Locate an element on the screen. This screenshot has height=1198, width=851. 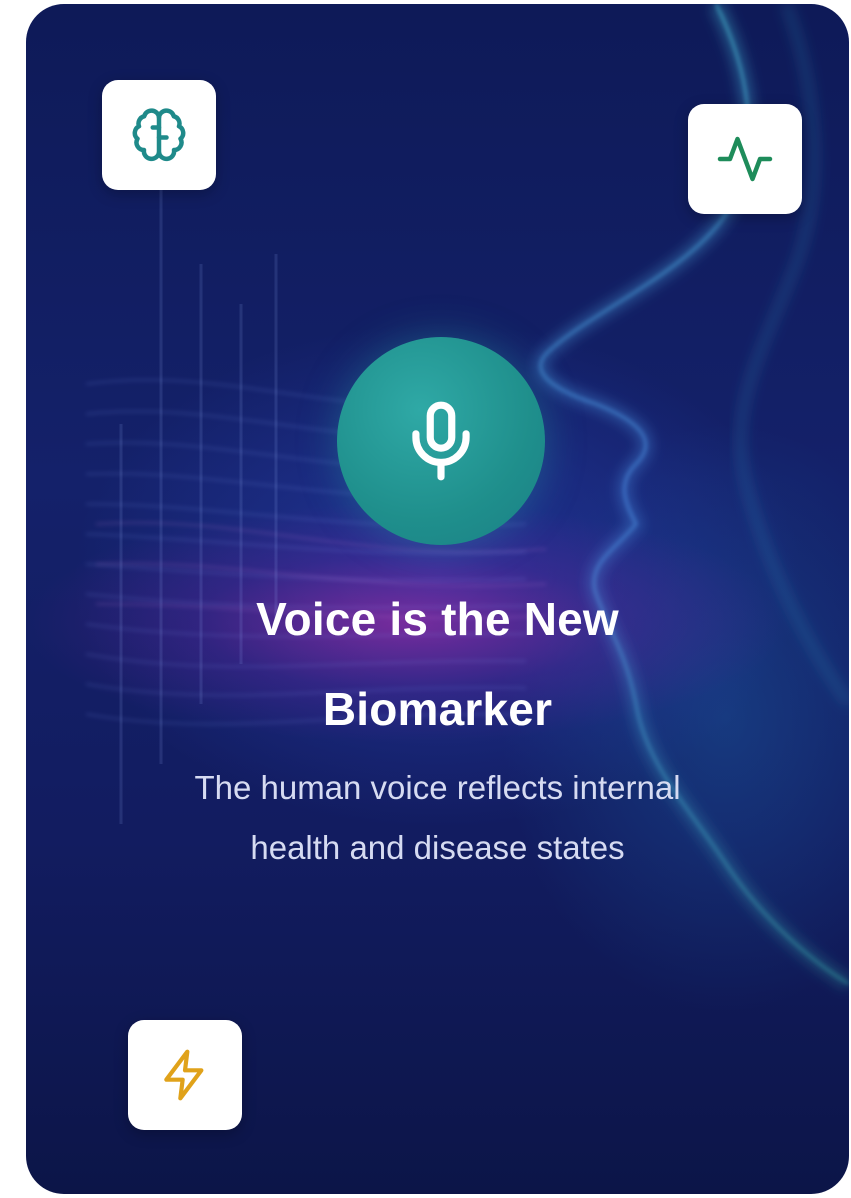
zap-icon is located at coordinates (184, 1075).